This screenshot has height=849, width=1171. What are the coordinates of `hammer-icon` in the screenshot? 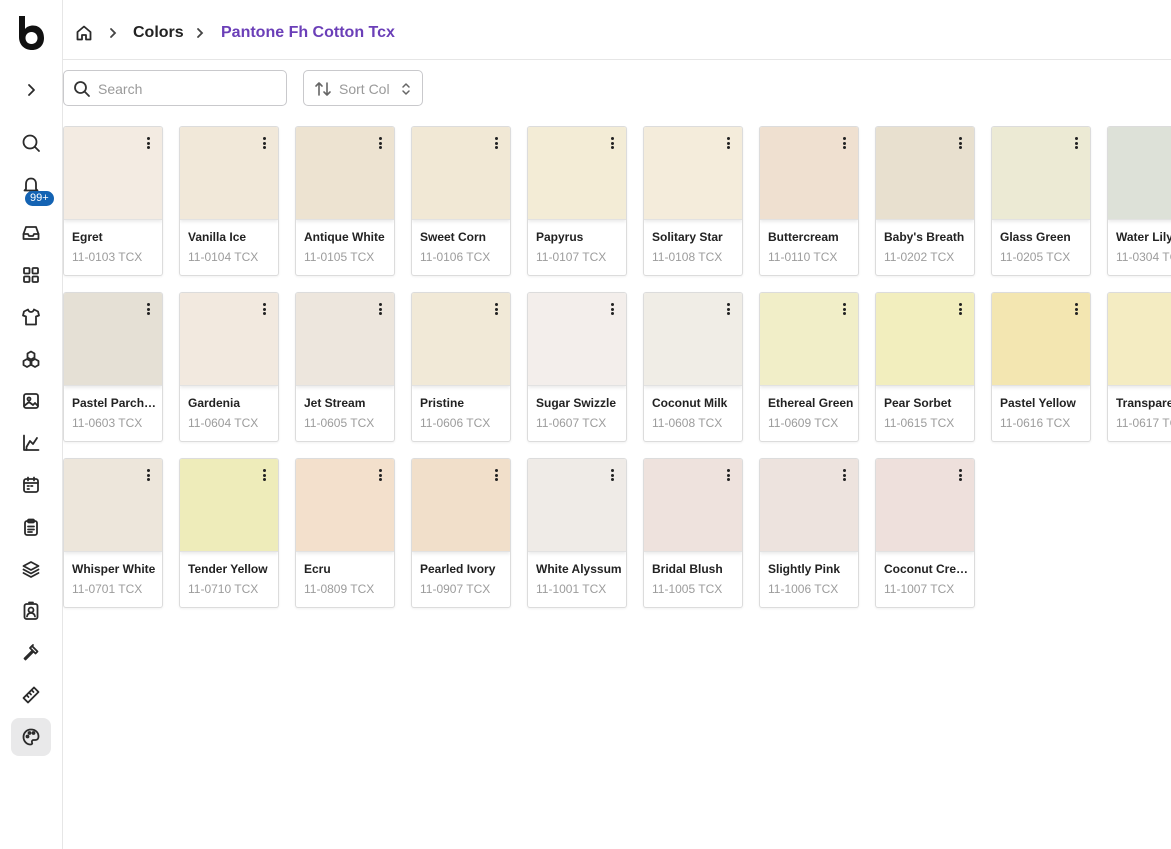 It's located at (31, 652).